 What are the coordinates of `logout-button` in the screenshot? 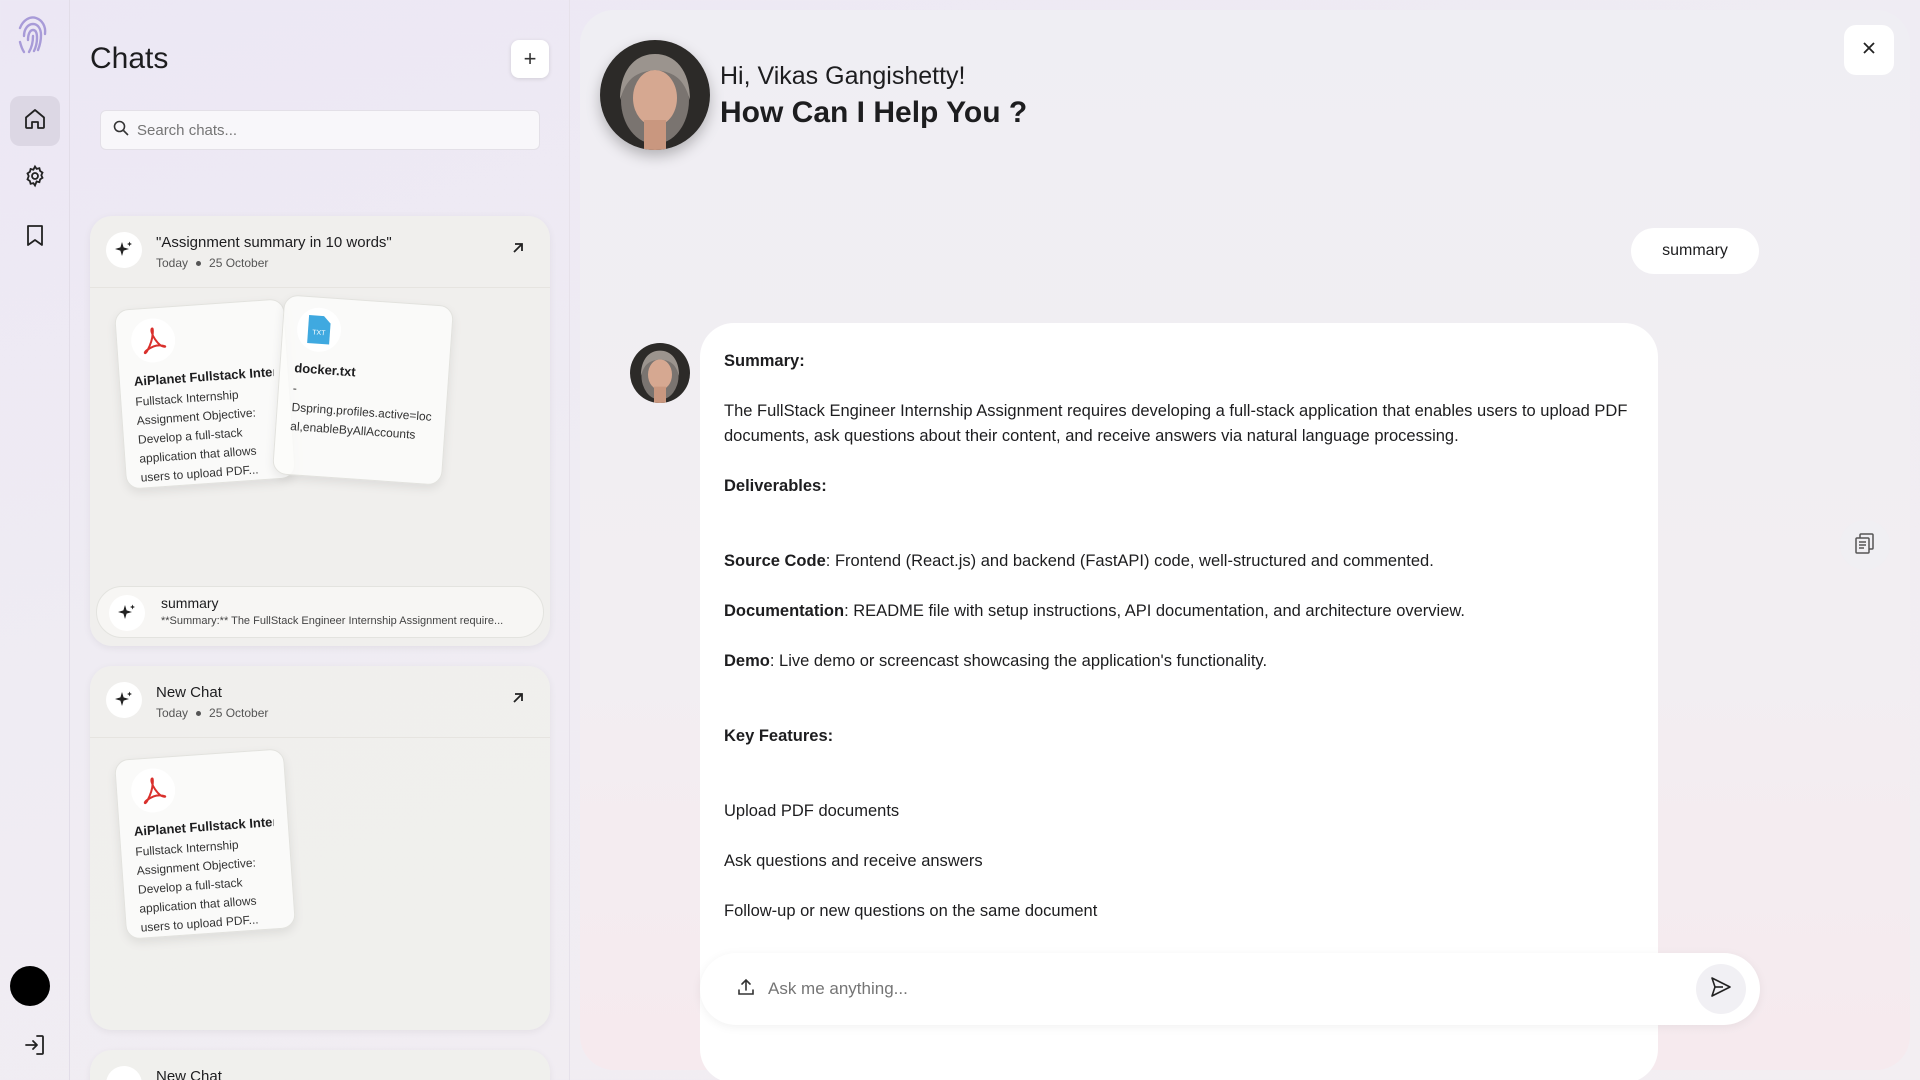 It's located at (35, 1047).